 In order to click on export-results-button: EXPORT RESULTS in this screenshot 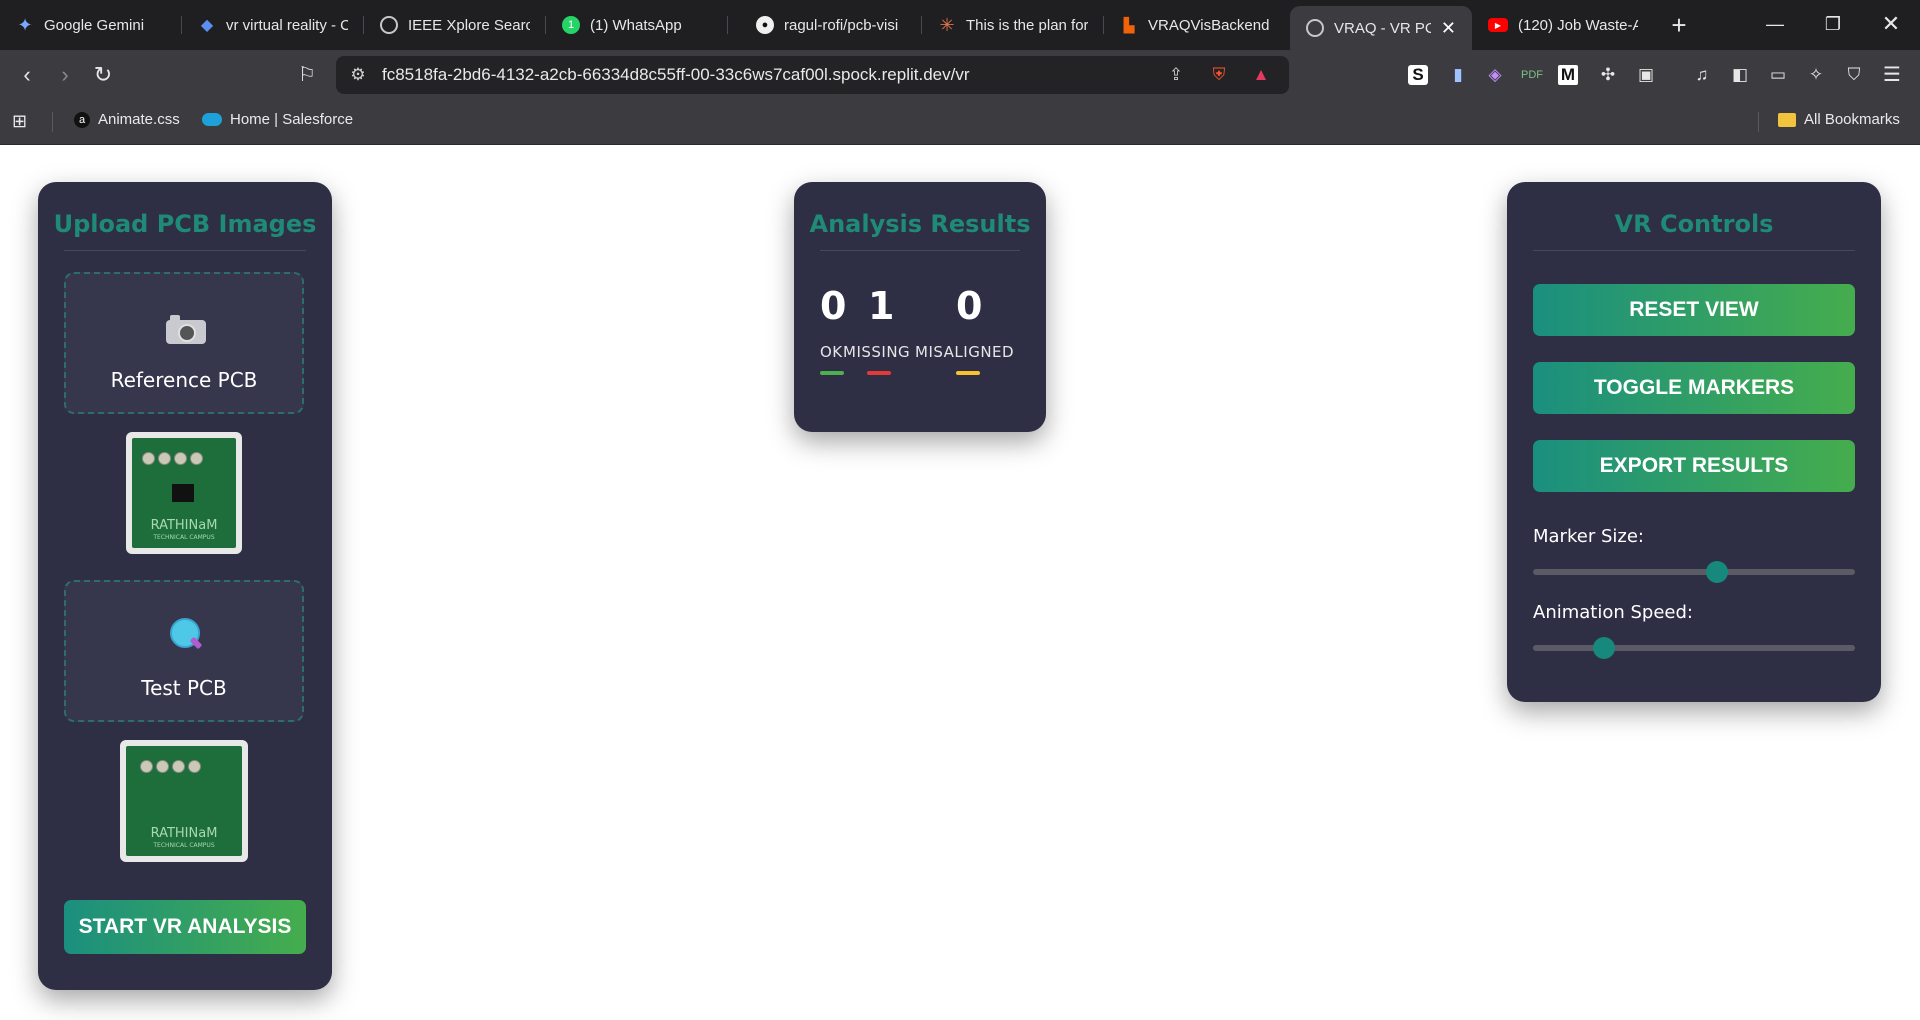, I will do `click(1694, 466)`.